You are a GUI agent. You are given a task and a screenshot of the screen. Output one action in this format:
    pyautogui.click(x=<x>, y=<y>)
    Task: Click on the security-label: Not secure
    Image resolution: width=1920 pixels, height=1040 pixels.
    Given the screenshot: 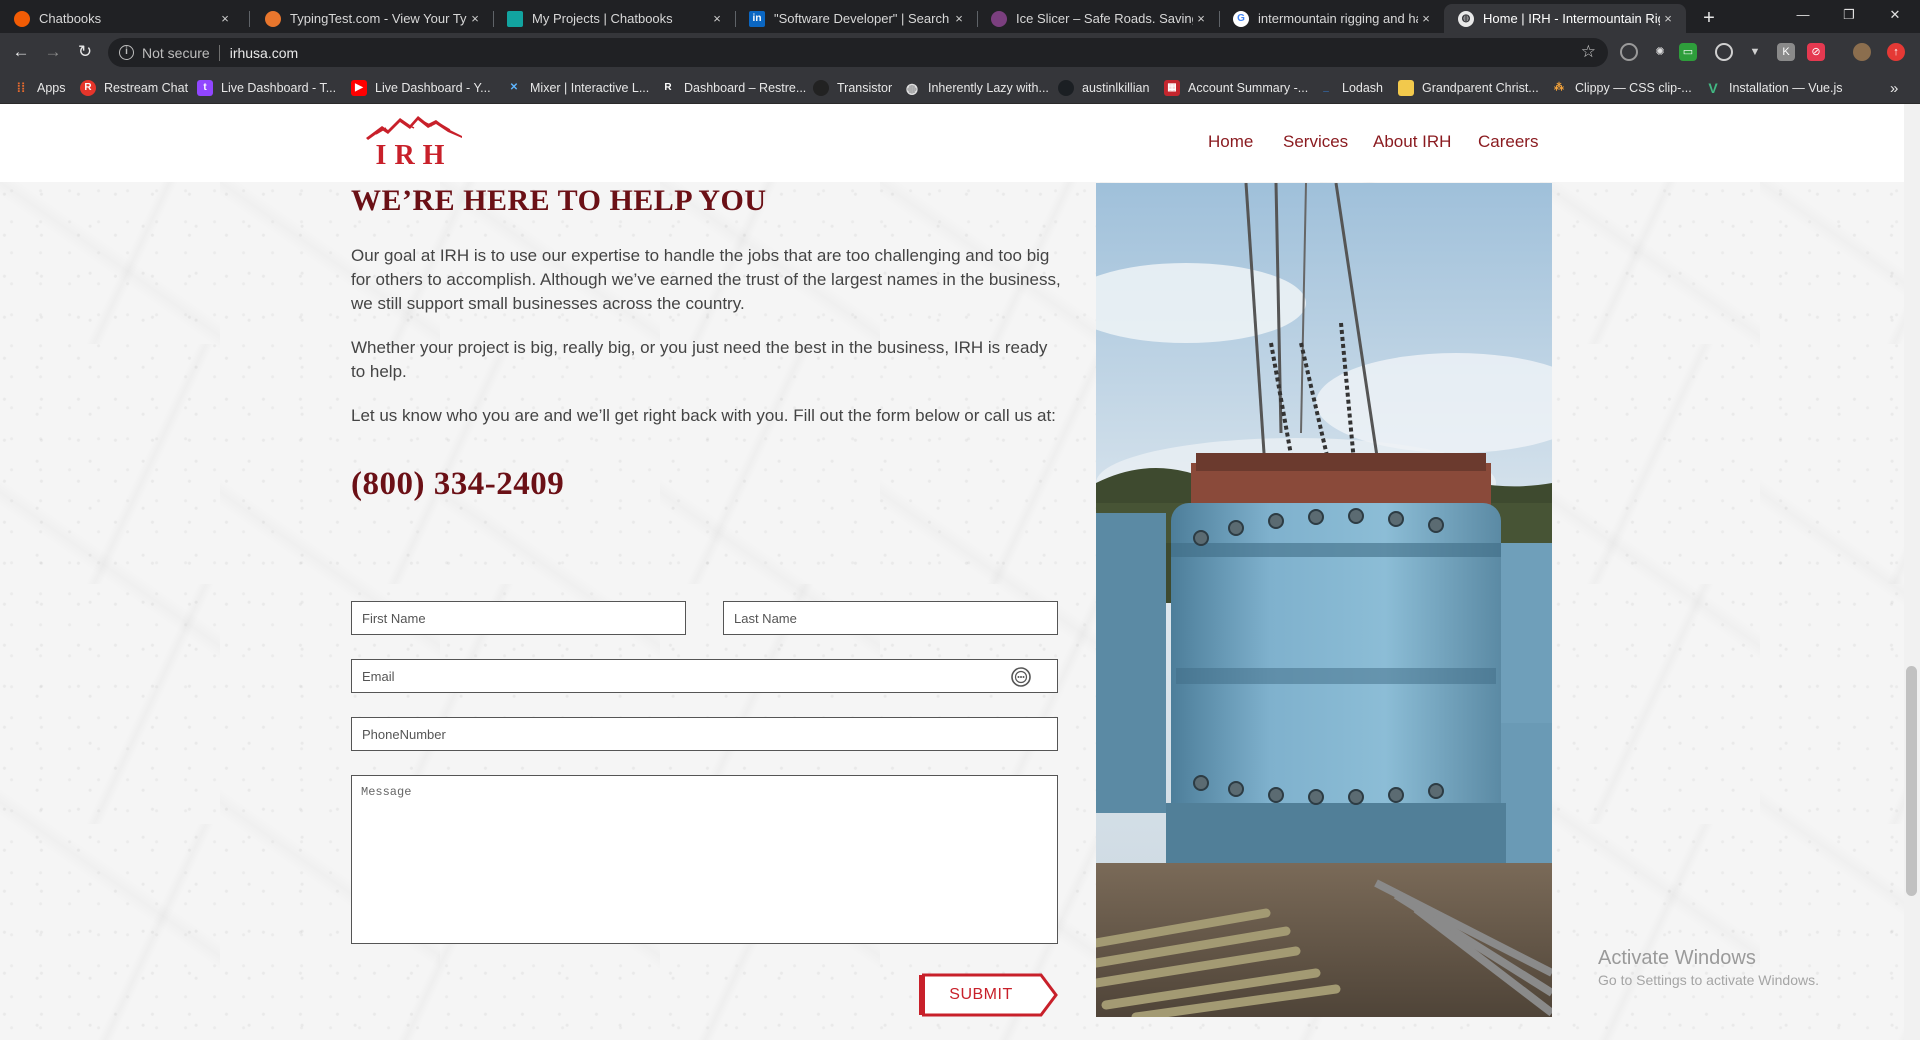 What is the action you would take?
    pyautogui.click(x=176, y=53)
    